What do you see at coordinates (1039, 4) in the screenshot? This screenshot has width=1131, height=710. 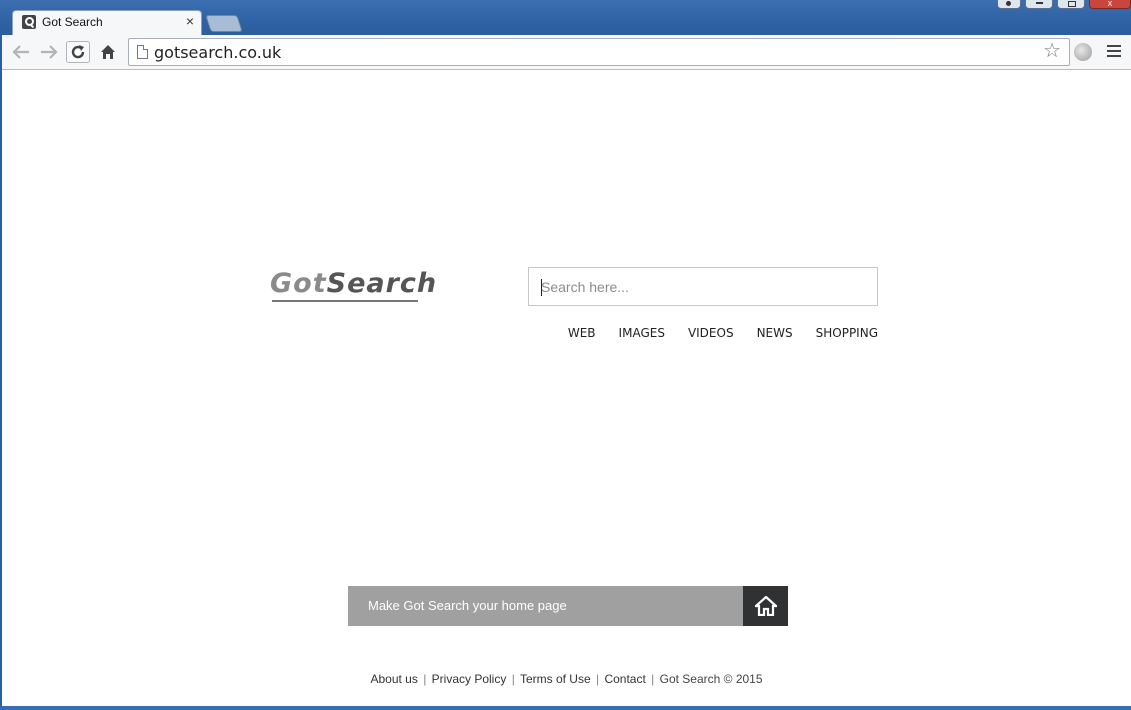 I see `minimize-button` at bounding box center [1039, 4].